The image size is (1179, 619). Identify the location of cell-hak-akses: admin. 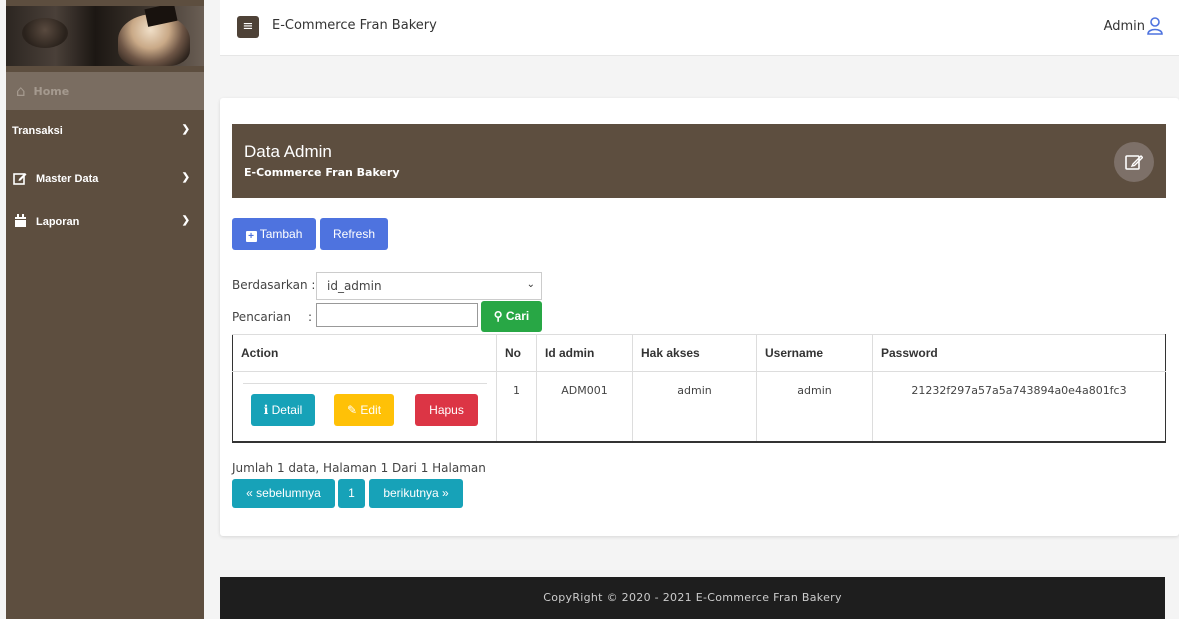
(694, 407).